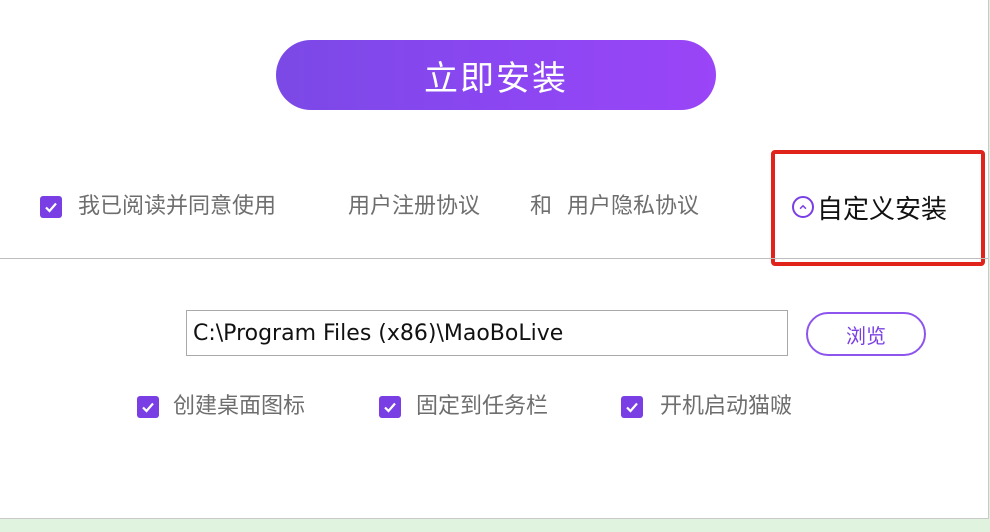 The width and height of the screenshot is (990, 532). What do you see at coordinates (414, 207) in the screenshot?
I see `user-agreement-link: 用户注册协议` at bounding box center [414, 207].